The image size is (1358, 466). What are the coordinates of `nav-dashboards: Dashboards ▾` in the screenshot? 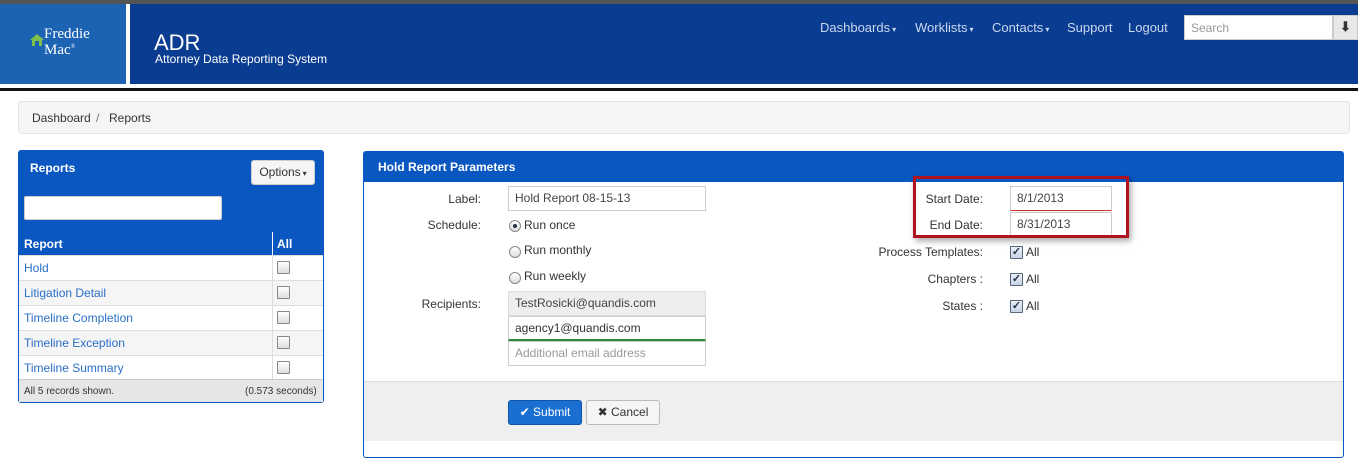 It's located at (858, 27).